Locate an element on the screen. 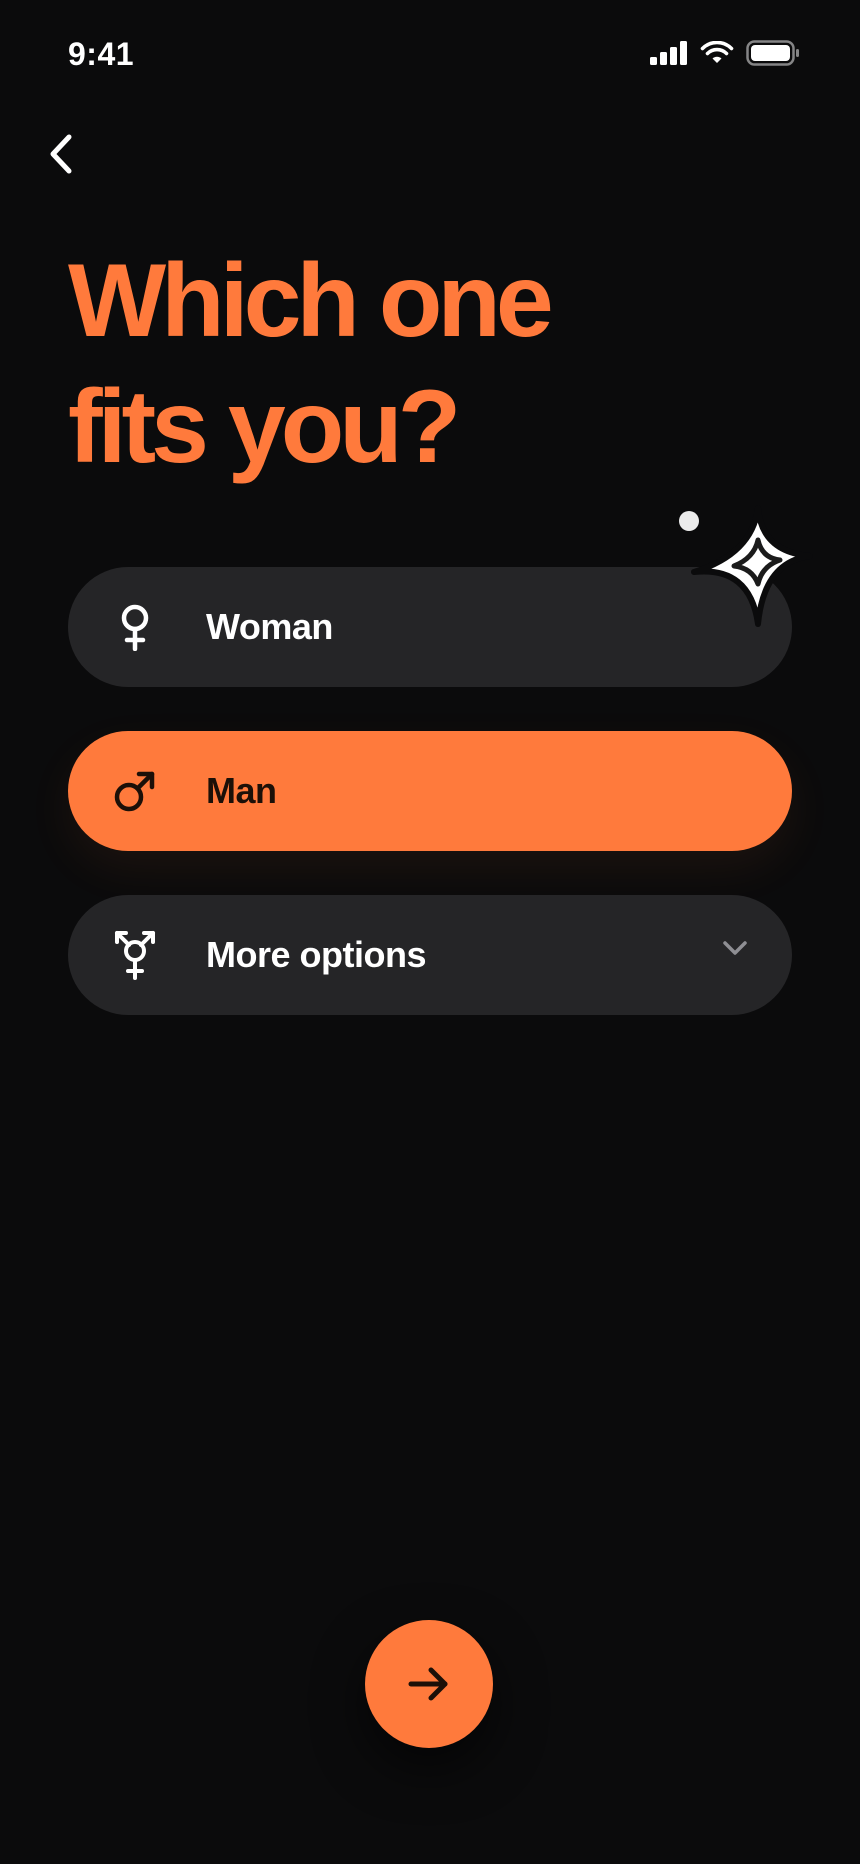 This screenshot has width=860, height=1864. male-symbol-icon is located at coordinates (135, 791).